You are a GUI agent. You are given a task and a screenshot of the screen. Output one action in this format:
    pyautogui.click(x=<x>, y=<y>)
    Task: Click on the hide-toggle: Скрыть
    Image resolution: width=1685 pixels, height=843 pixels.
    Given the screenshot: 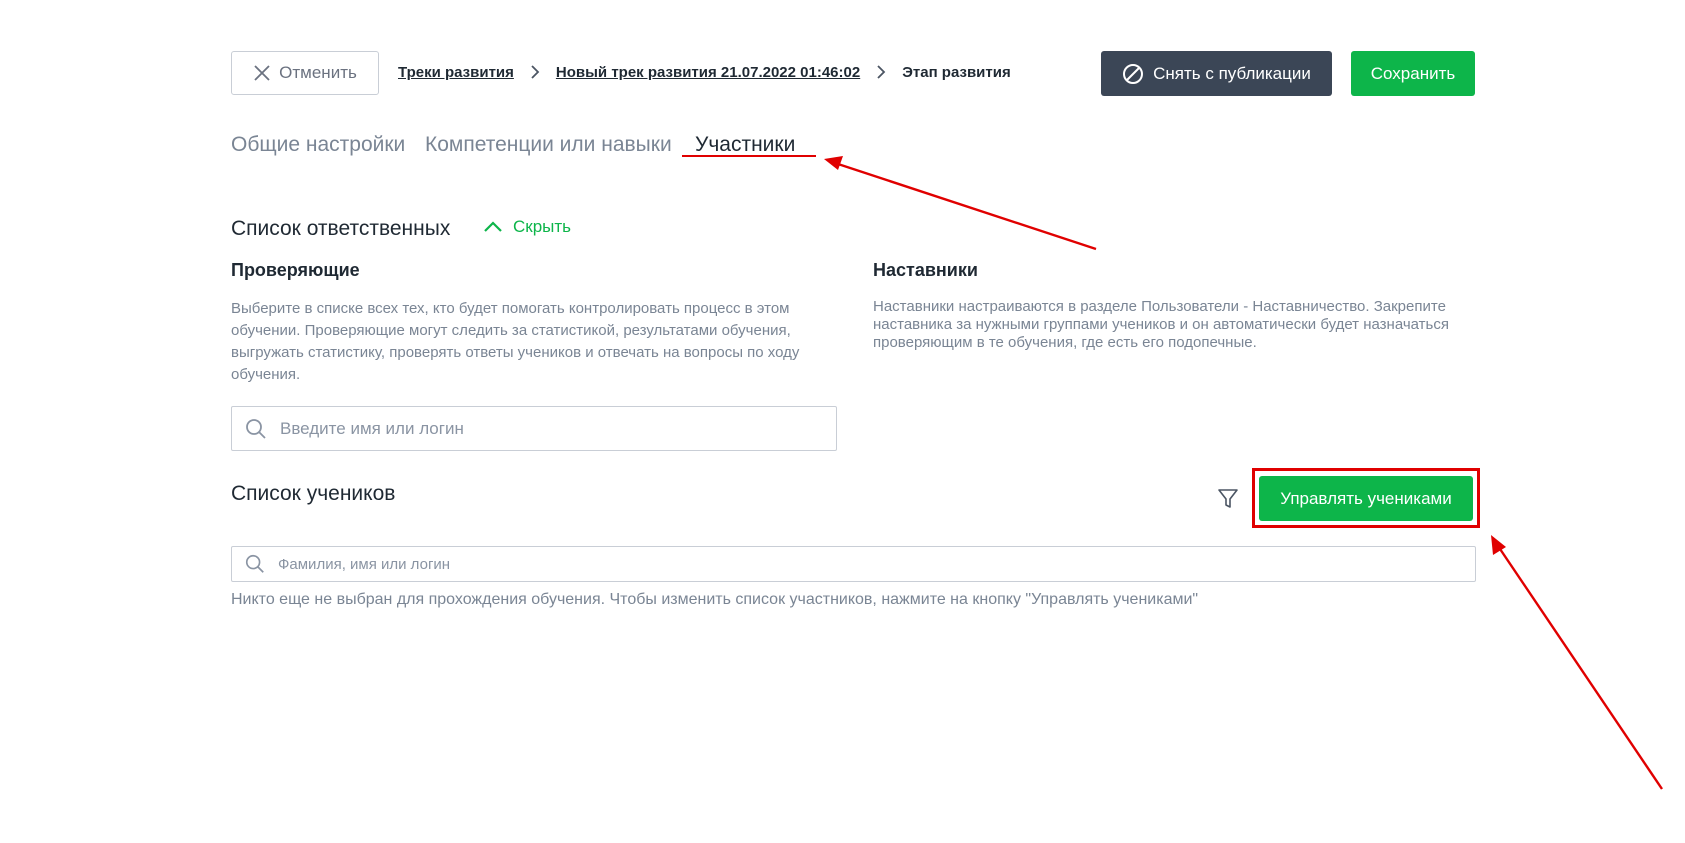 What is the action you would take?
    pyautogui.click(x=527, y=227)
    